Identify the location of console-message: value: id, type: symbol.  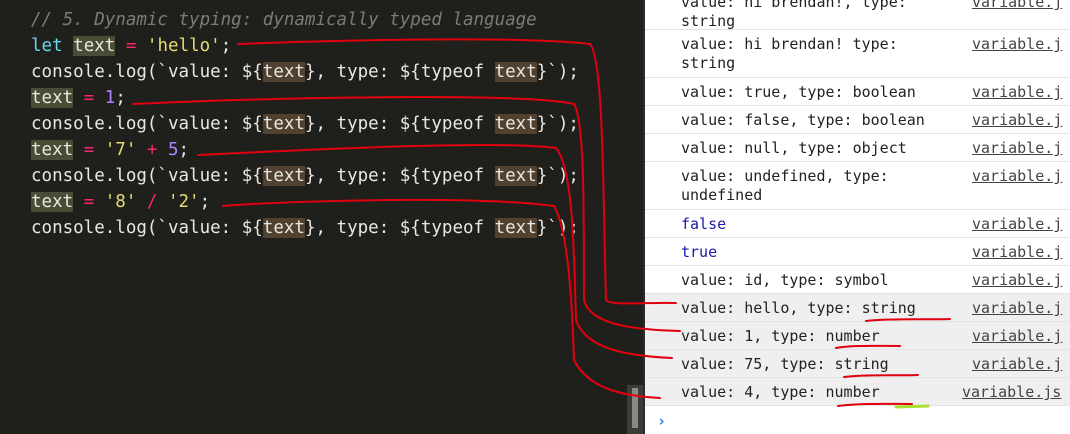
(785, 280).